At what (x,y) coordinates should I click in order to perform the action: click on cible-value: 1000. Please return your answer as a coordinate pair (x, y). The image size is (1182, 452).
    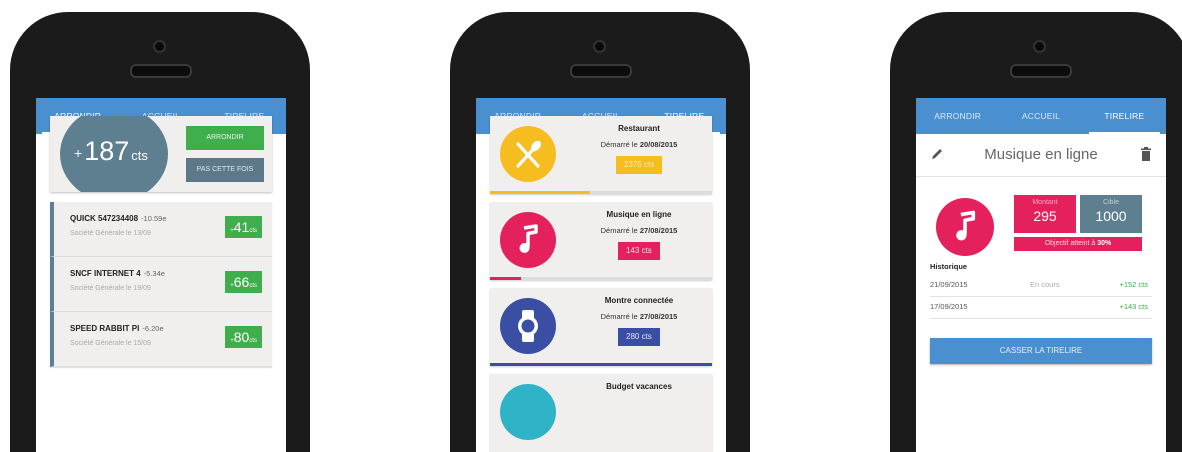
    Looking at the image, I should click on (1111, 216).